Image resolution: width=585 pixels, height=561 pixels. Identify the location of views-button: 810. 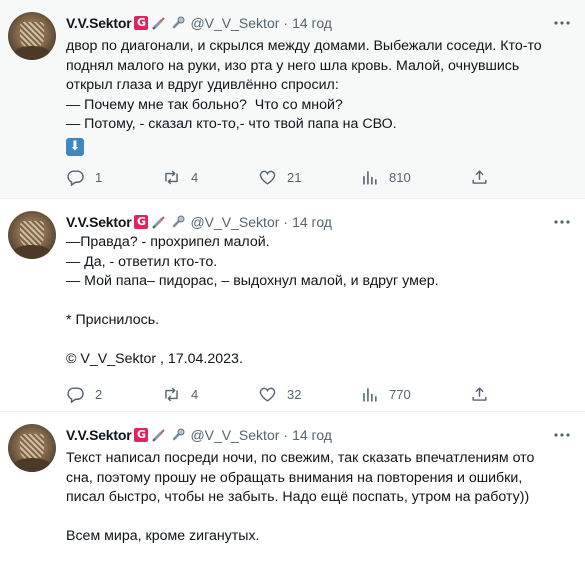
(385, 177).